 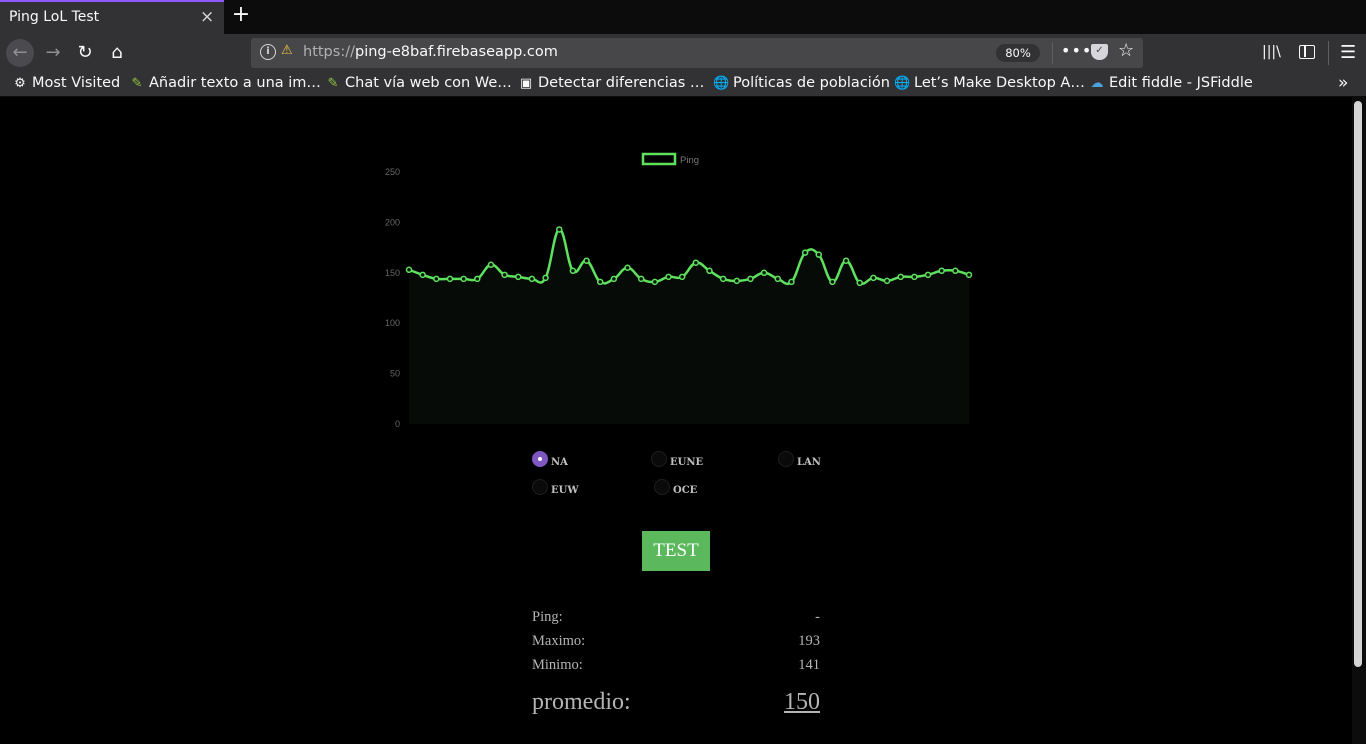 What do you see at coordinates (1076, 50) in the screenshot?
I see `page-actions-icon: •••` at bounding box center [1076, 50].